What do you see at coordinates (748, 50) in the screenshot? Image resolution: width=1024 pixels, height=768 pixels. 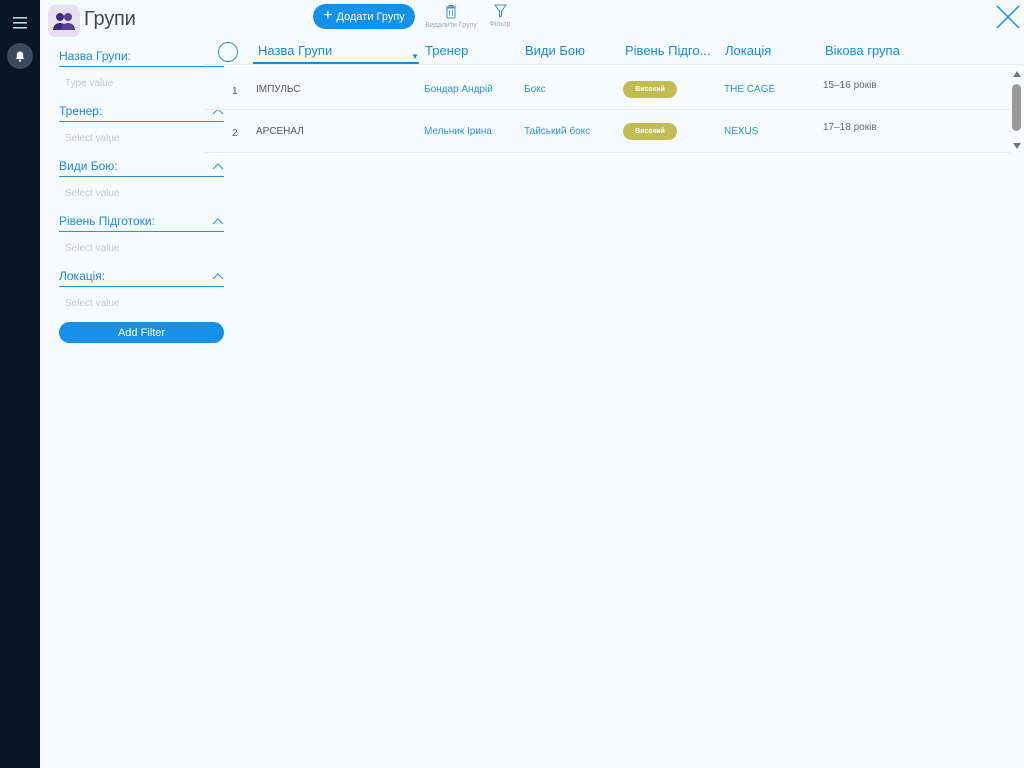 I see `column-header-location: Локація` at bounding box center [748, 50].